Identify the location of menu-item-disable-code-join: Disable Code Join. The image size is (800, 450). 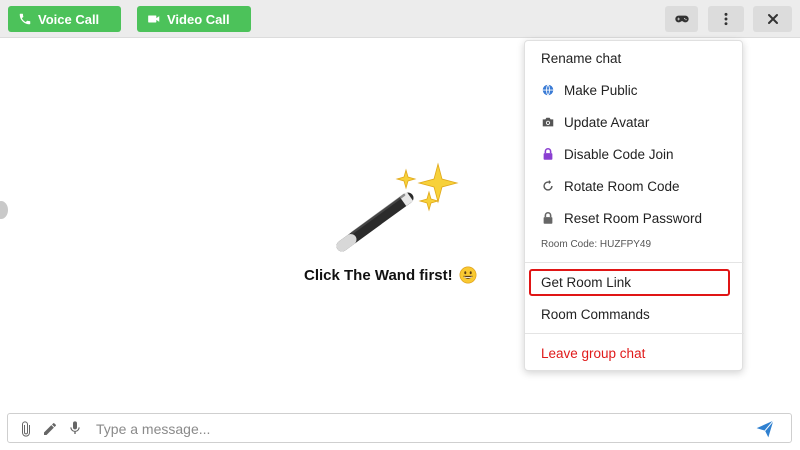
(634, 154).